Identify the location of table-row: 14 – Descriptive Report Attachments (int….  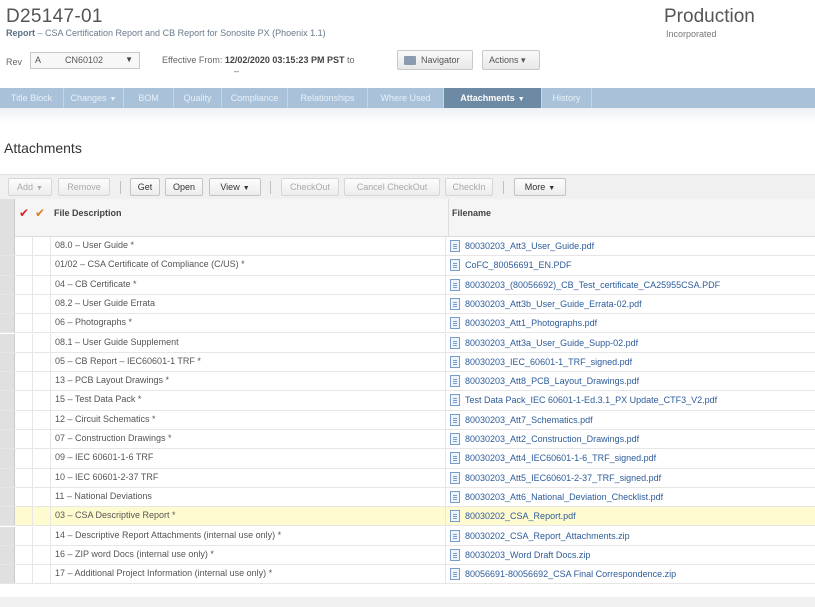
(407, 536).